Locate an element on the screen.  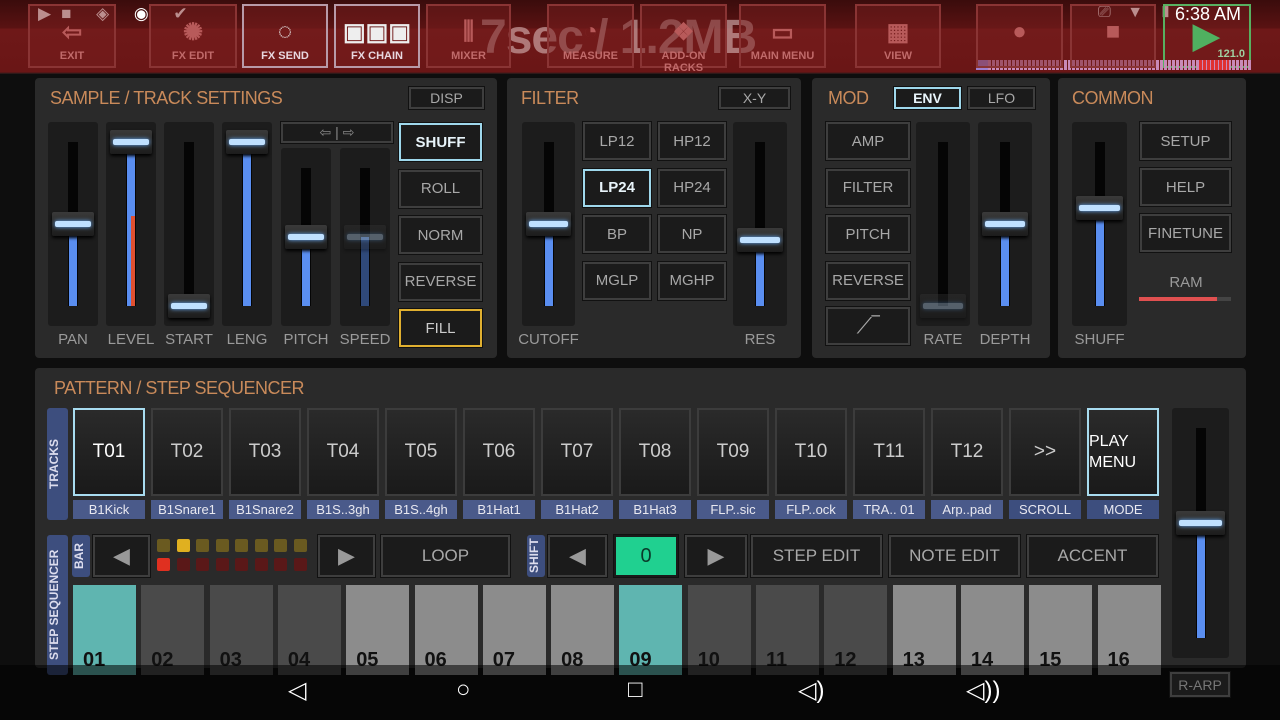
add-on-racks-button: ❖ ADD-ON RACKS is located at coordinates (683, 39).